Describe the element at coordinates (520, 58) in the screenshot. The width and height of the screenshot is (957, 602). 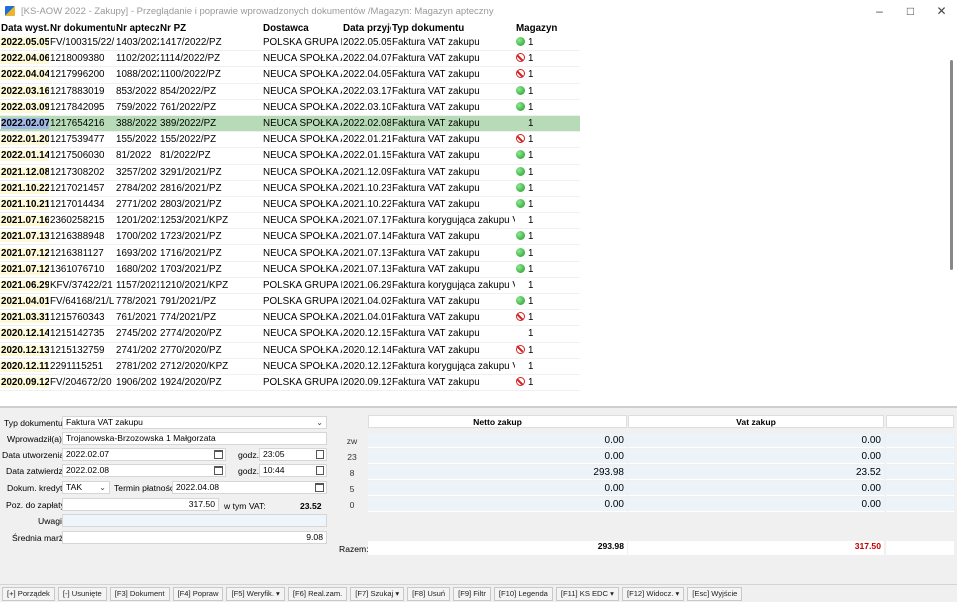
I see `no-entry-red-icon` at that location.